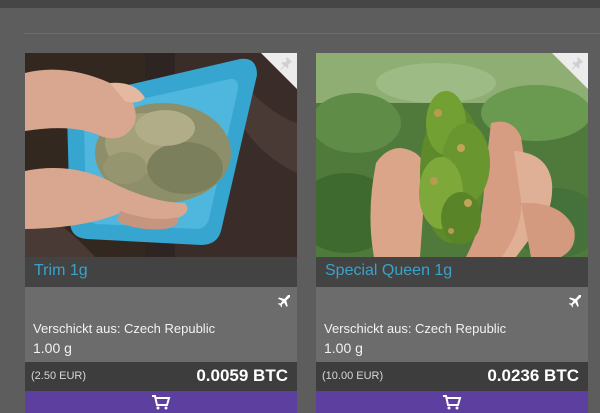  What do you see at coordinates (61, 271) in the screenshot?
I see `product-title: Trim 1g` at bounding box center [61, 271].